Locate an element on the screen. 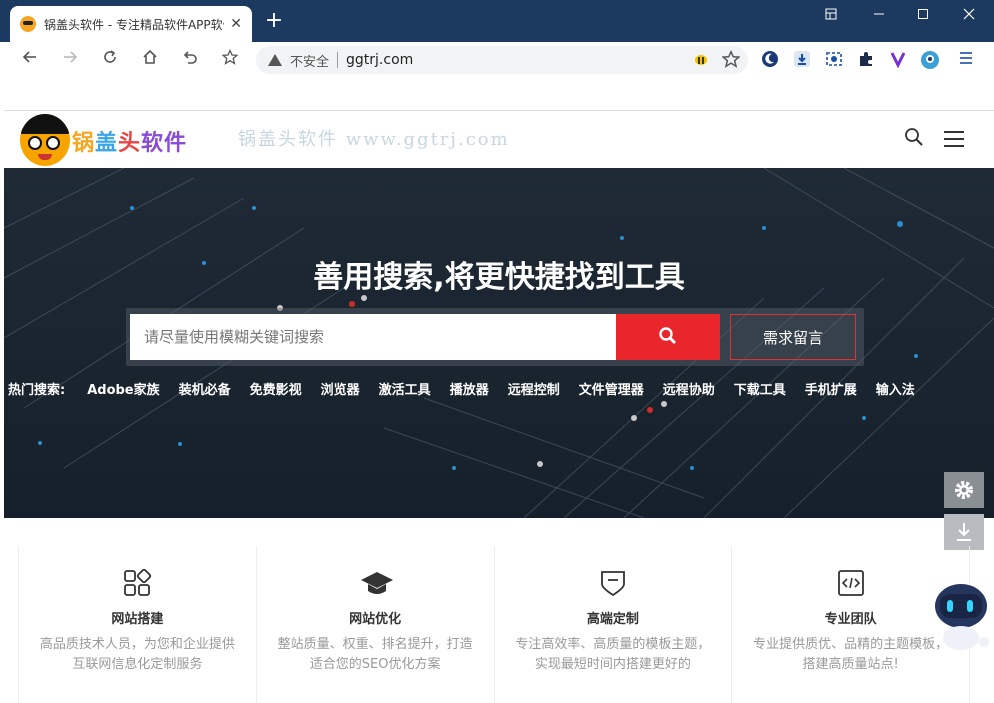 The image size is (994, 703). site-logo-text: 锅盖头软件 is located at coordinates (129, 141).